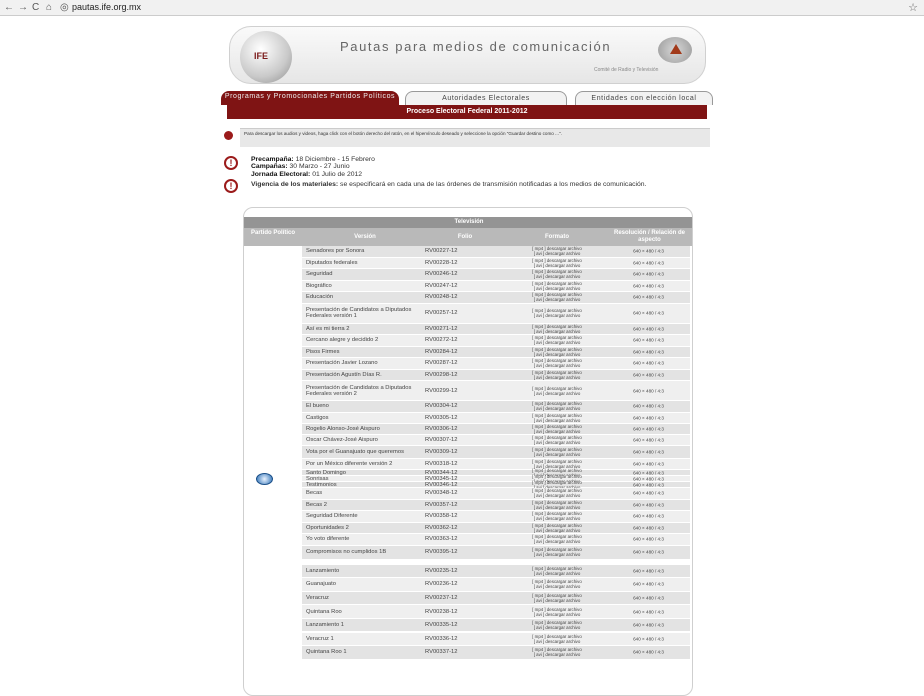  Describe the element at coordinates (644, 98) in the screenshot. I see `tab-entidades: Entidades con elección local` at that location.